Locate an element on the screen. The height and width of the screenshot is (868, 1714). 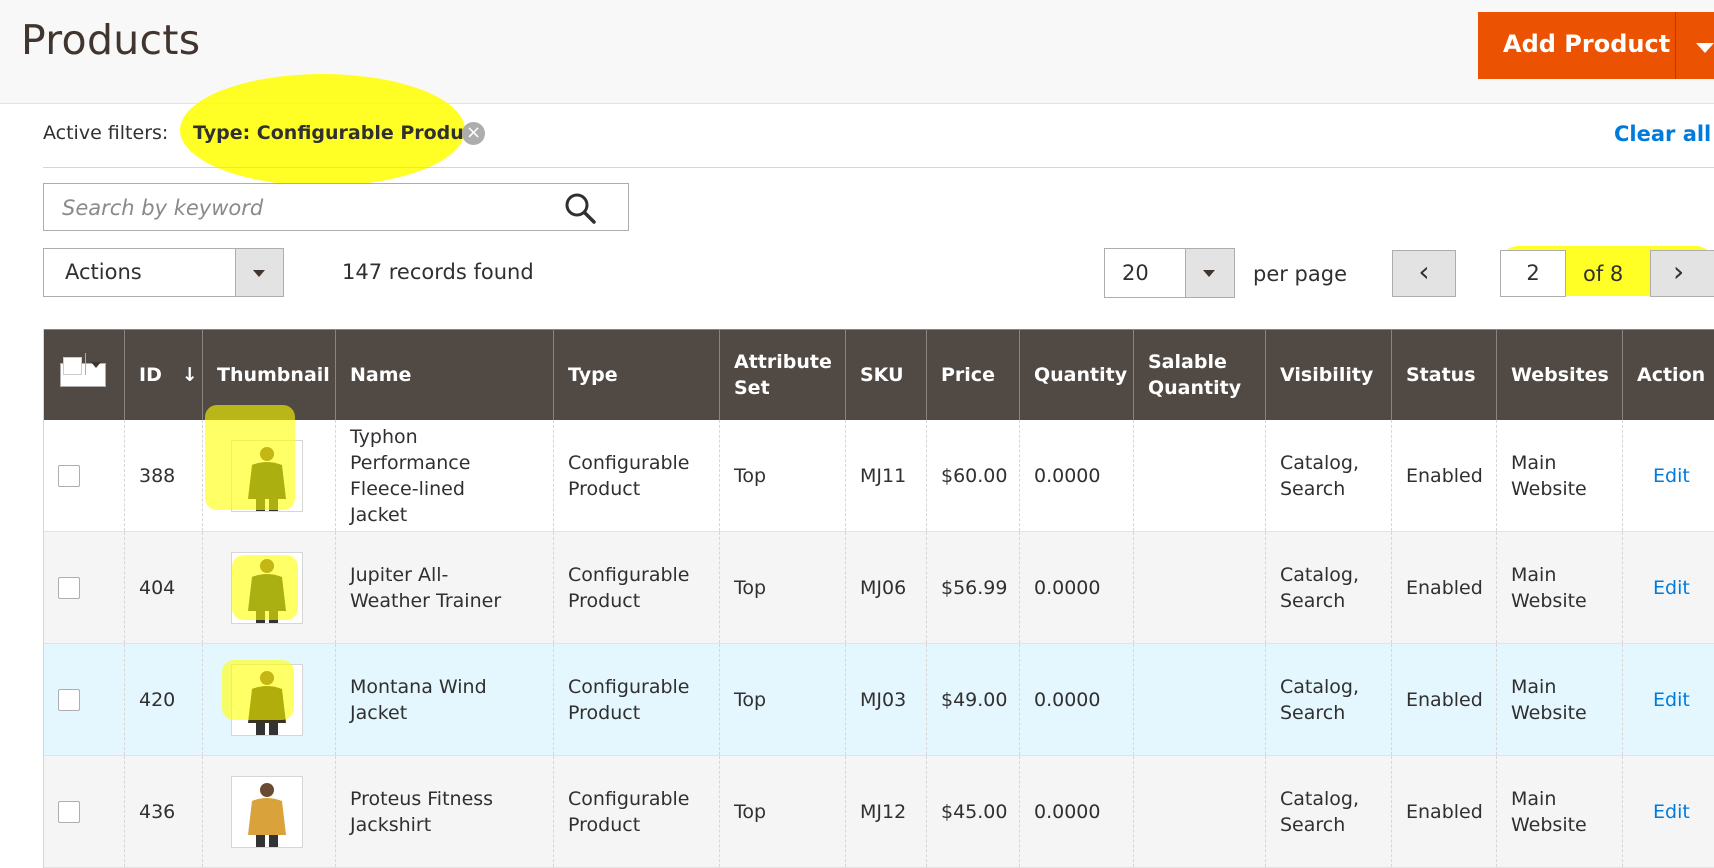
cell-type: Configurable Product is located at coordinates (636, 699).